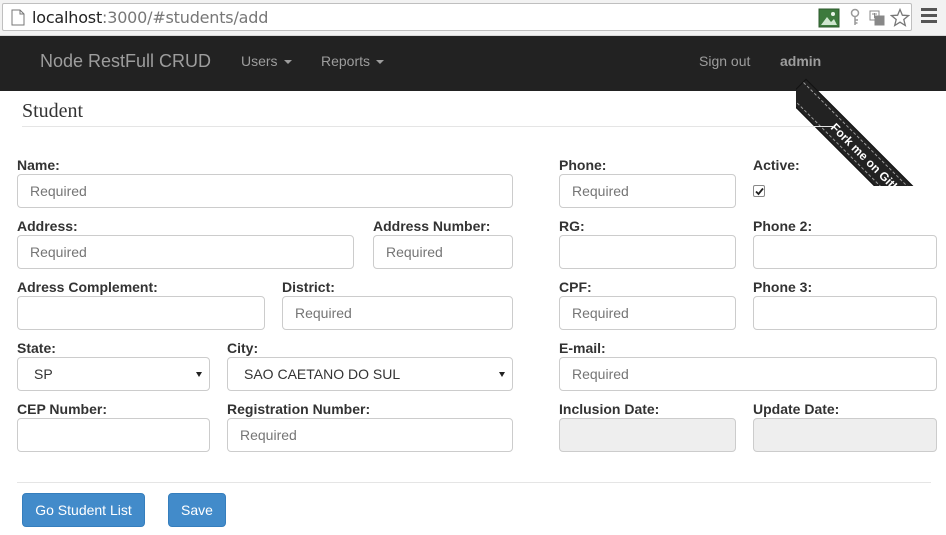  I want to click on address-label: Address:, so click(47, 226).